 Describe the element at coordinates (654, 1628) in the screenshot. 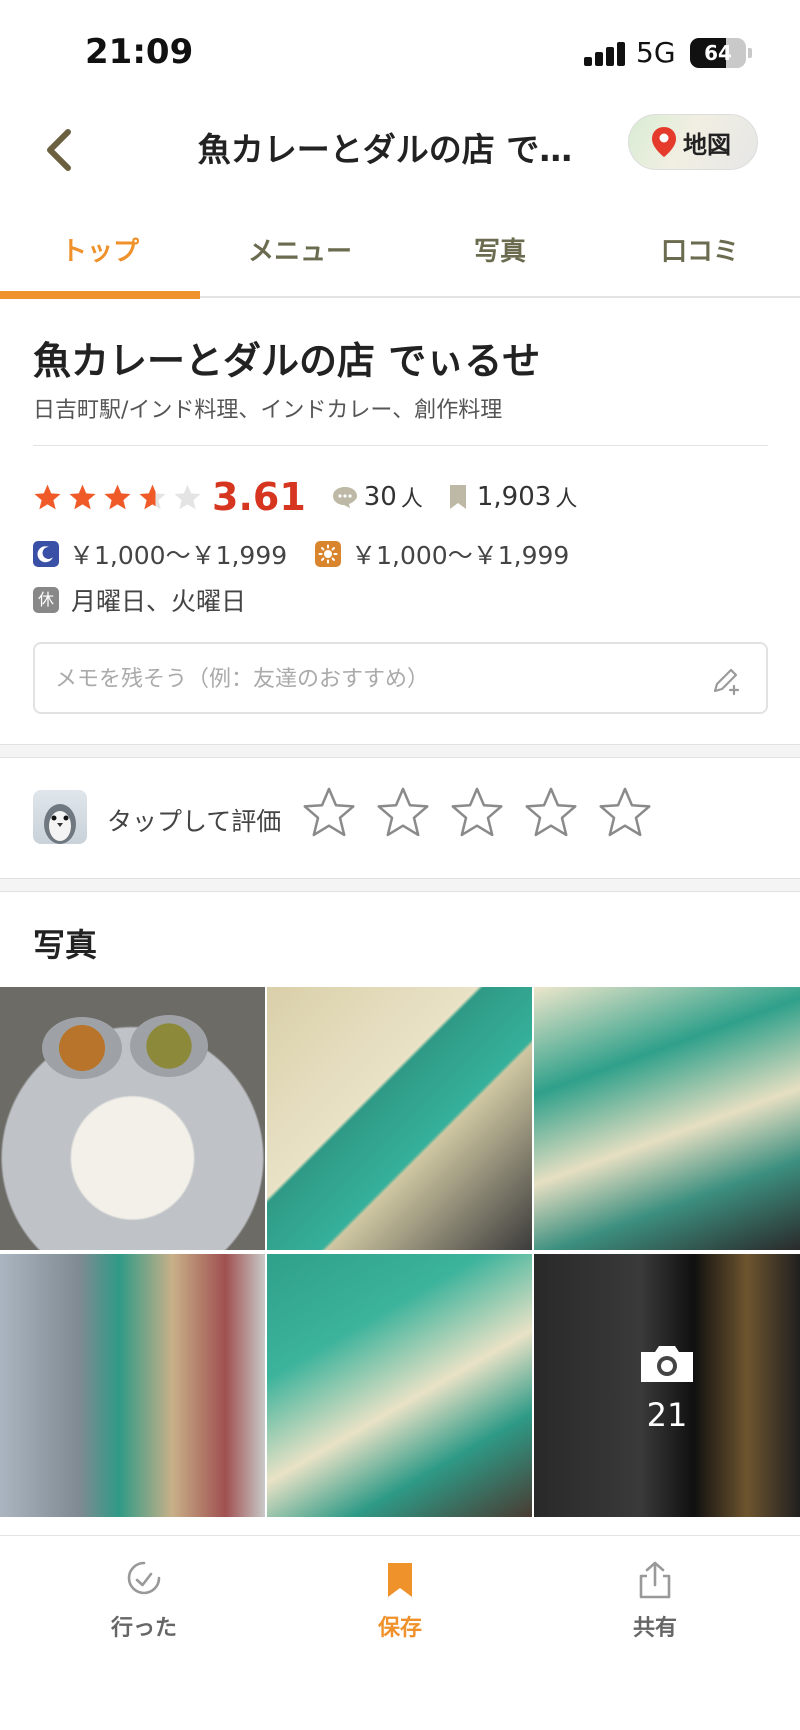

I see `share-label: 共有` at that location.